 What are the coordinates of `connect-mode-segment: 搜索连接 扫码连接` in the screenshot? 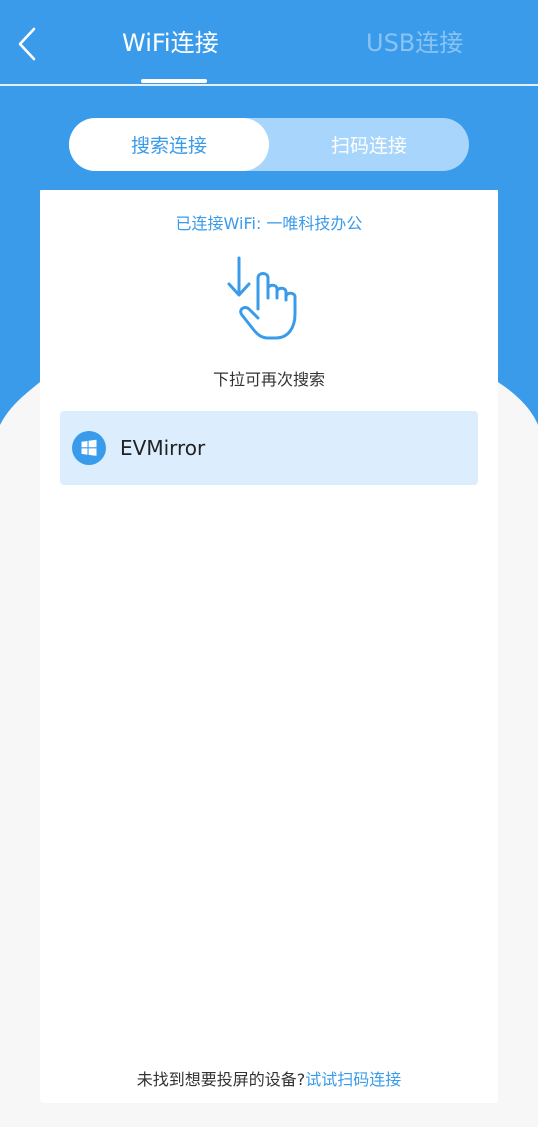 It's located at (269, 144).